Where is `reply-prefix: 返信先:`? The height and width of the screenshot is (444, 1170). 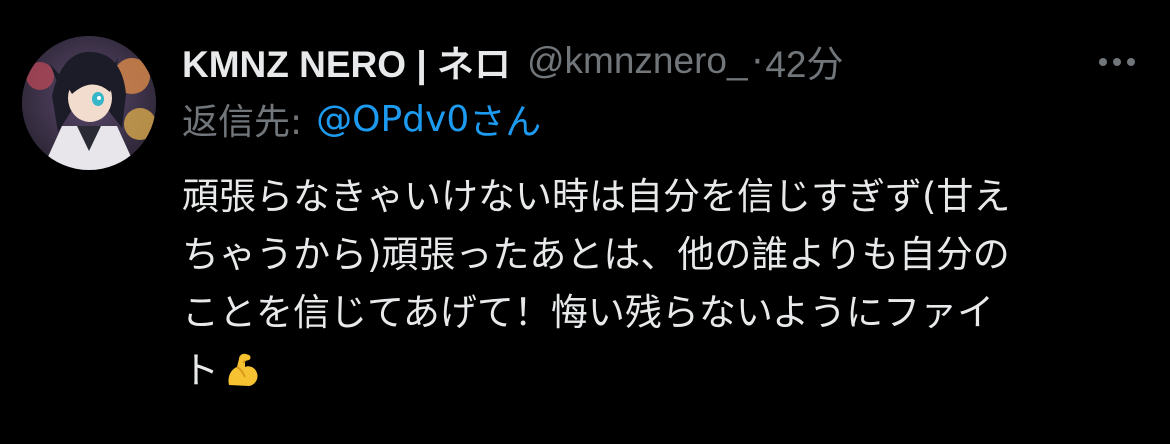
reply-prefix: 返信先: is located at coordinates (242, 122).